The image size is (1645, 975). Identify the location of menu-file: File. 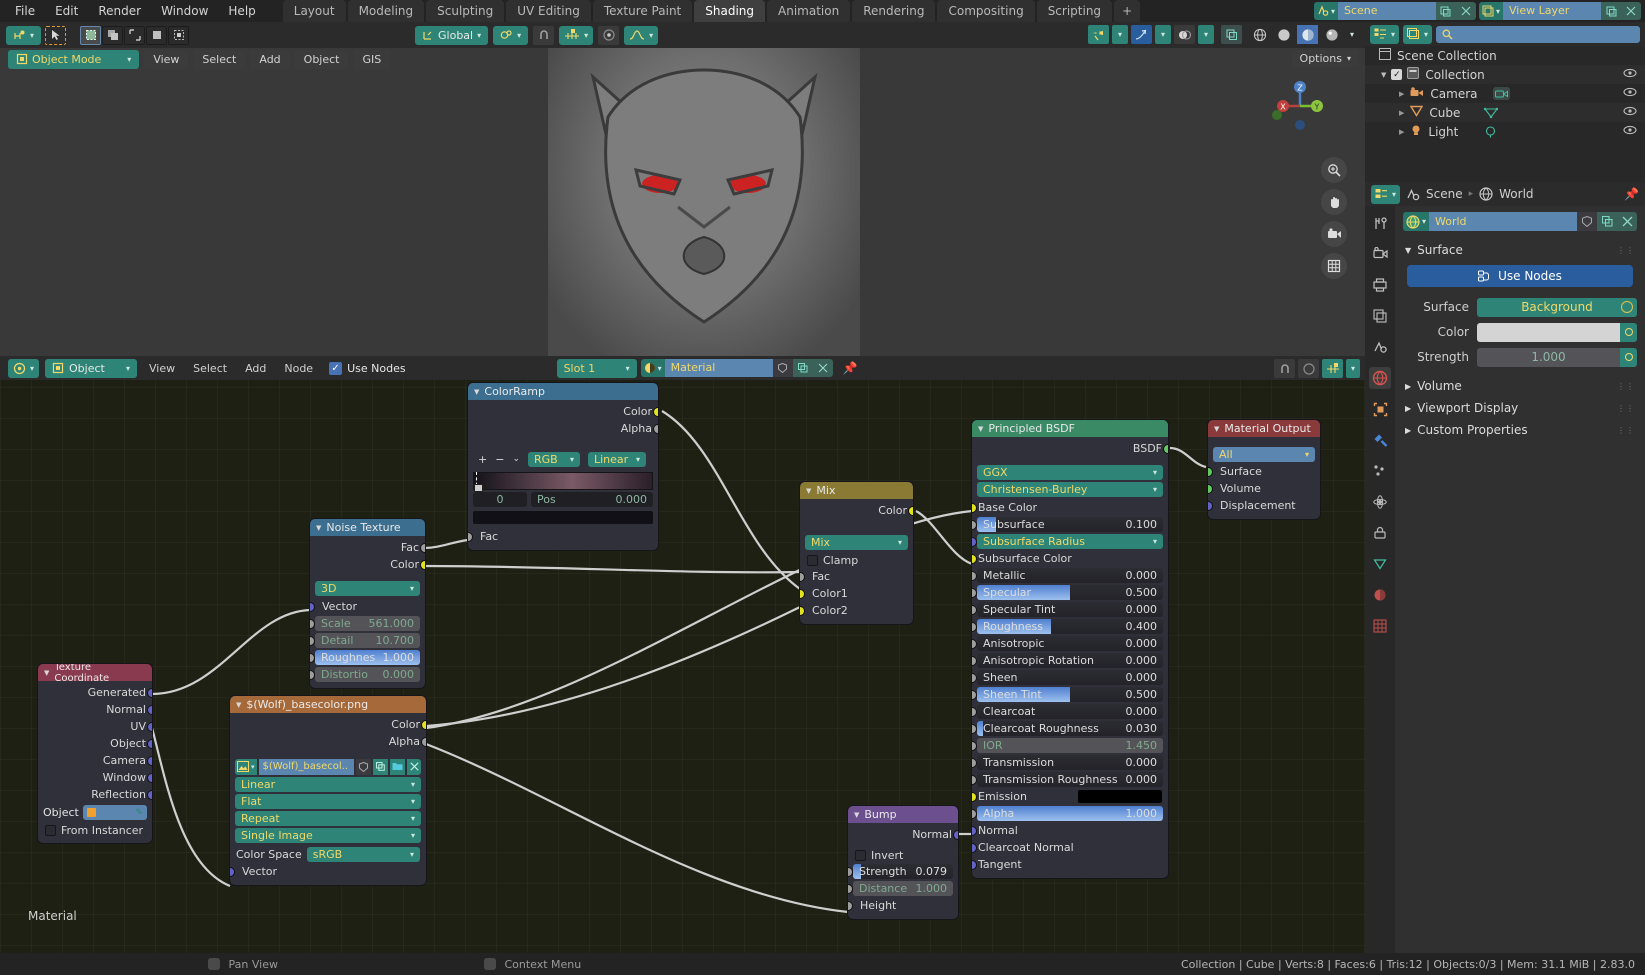
(25, 11).